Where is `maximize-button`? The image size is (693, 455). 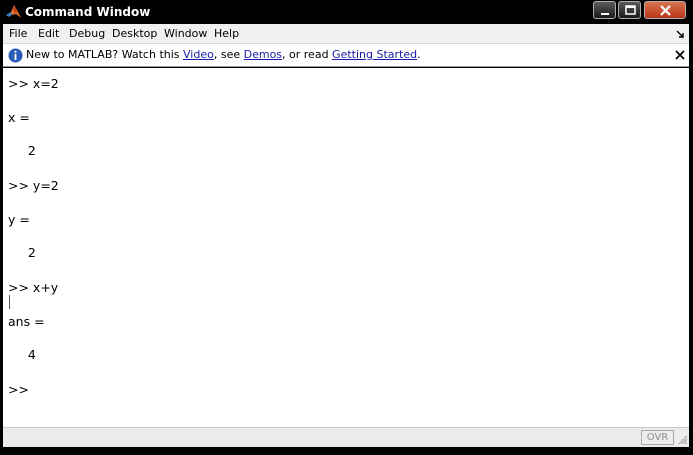 maximize-button is located at coordinates (629, 10).